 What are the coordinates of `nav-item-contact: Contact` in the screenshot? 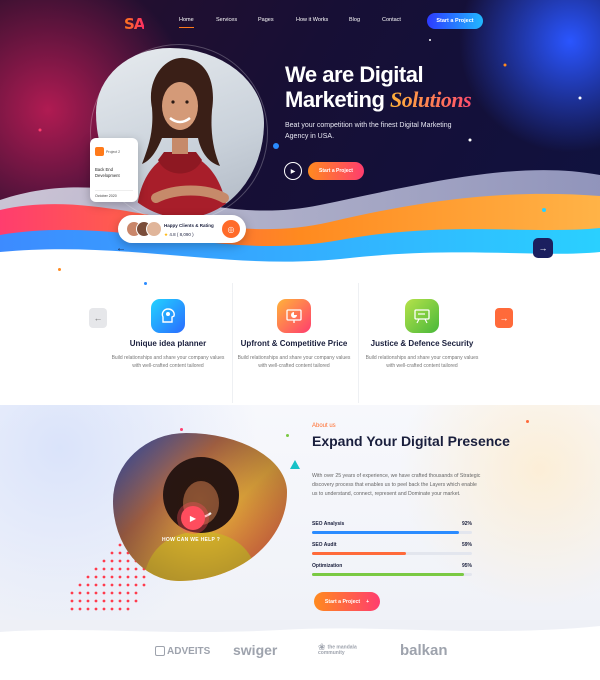 It's located at (391, 20).